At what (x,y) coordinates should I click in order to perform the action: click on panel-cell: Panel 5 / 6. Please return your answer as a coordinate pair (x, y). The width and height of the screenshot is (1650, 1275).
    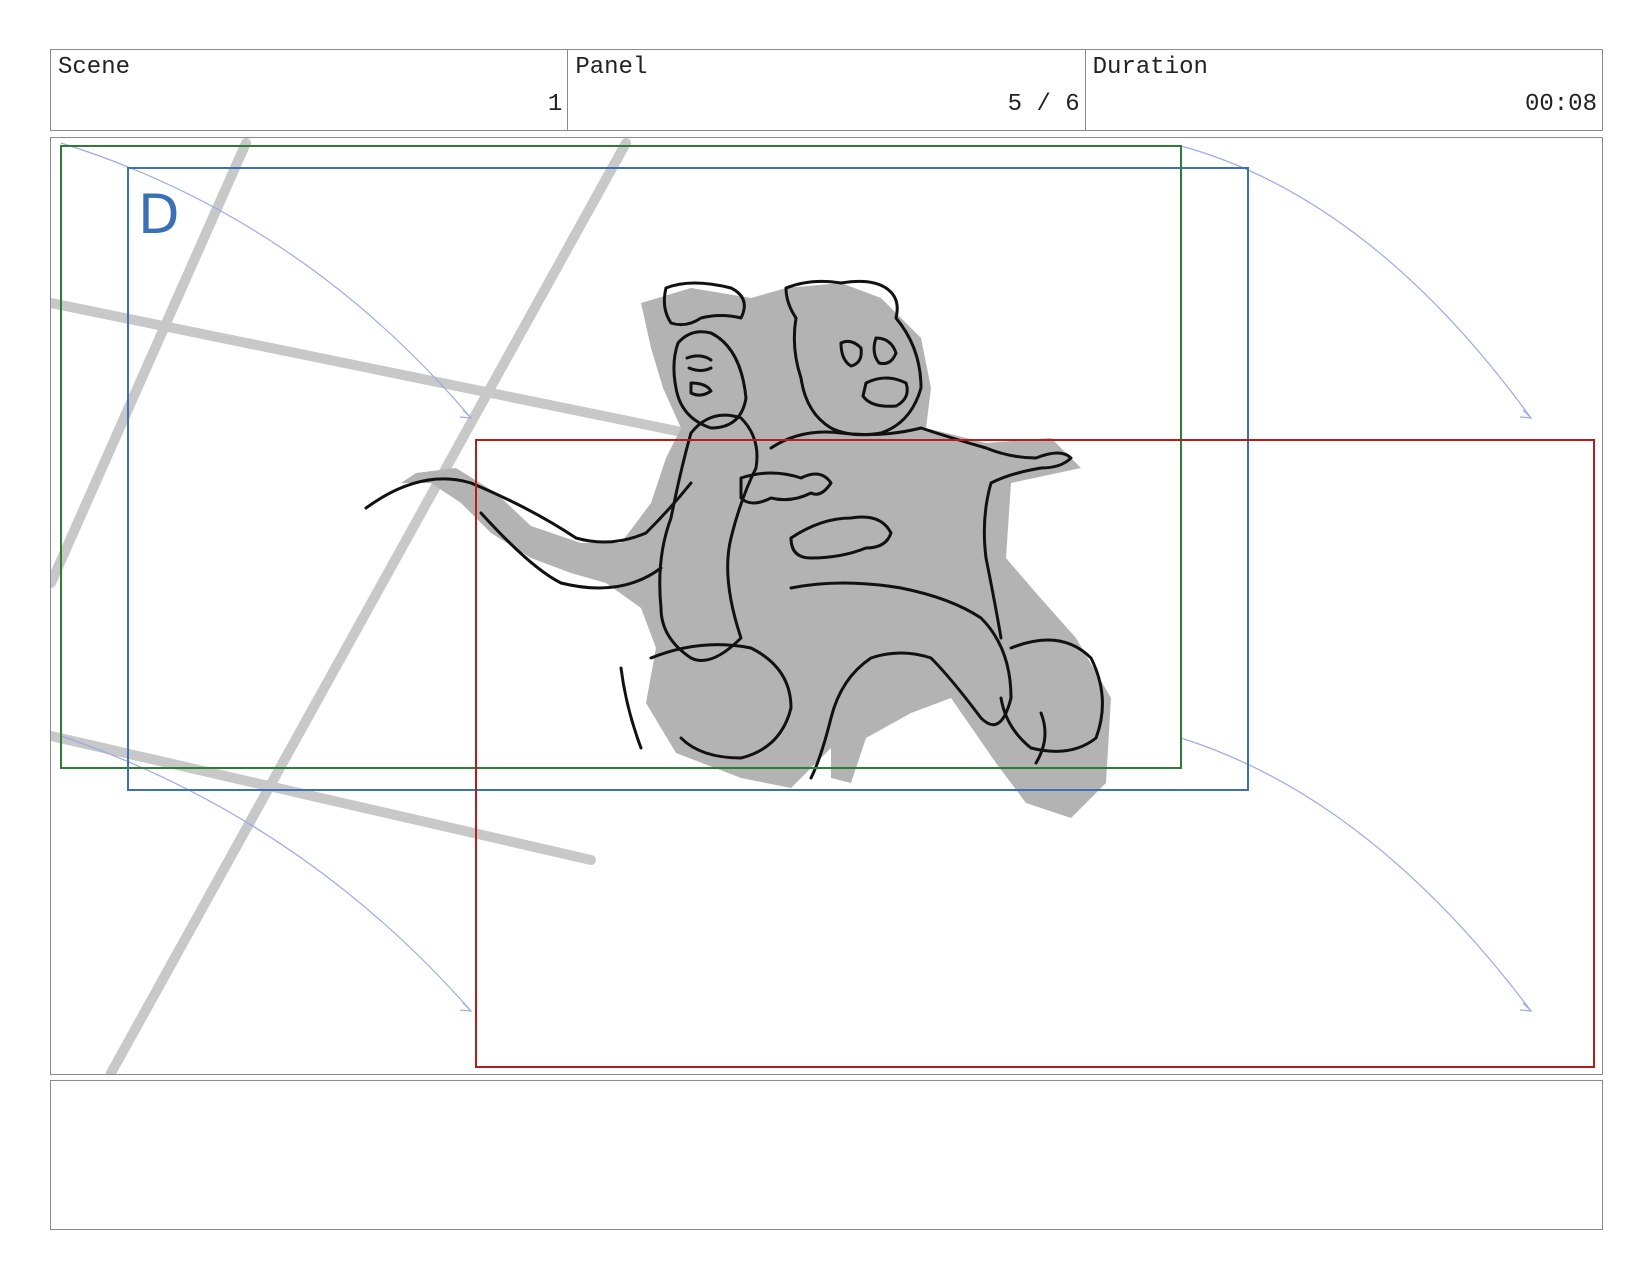
    Looking at the image, I should click on (827, 90).